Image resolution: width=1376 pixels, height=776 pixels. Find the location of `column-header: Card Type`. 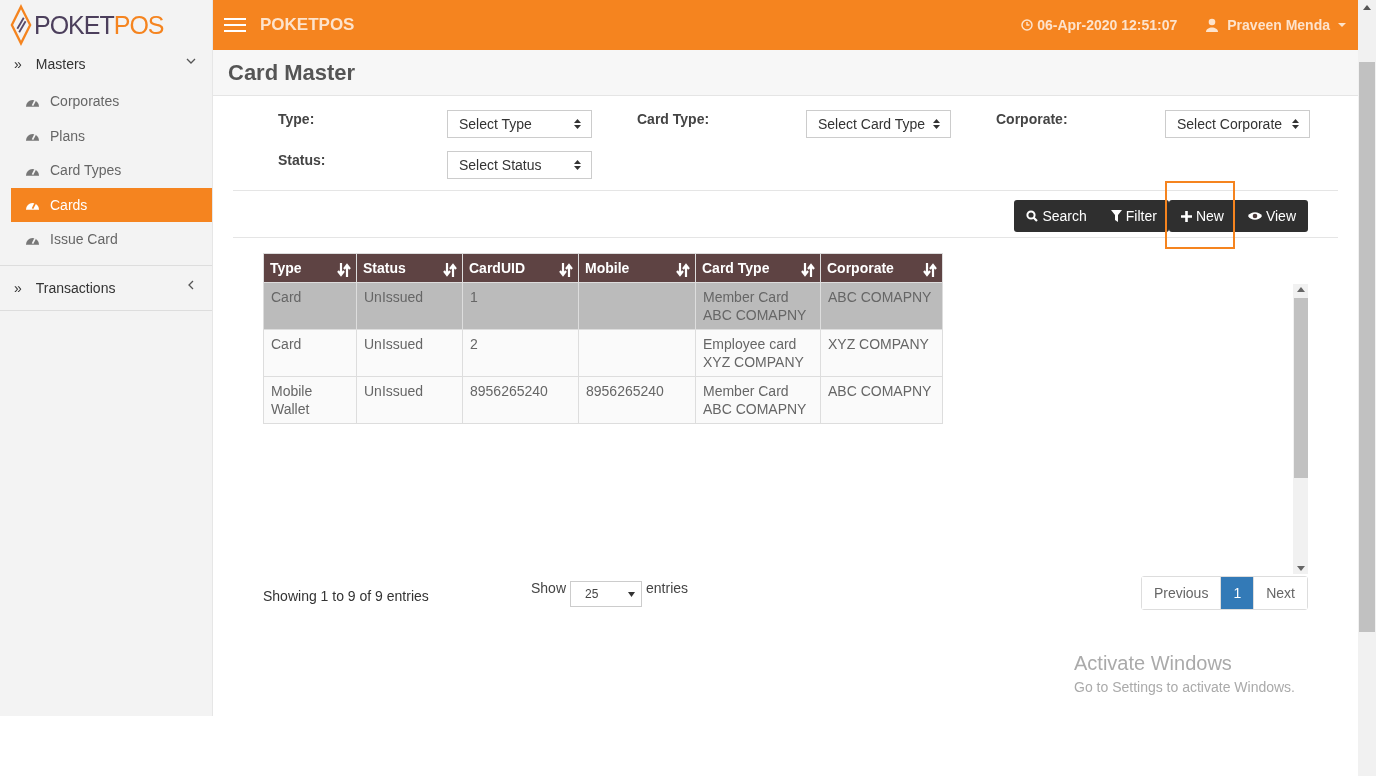

column-header: Card Type is located at coordinates (758, 268).